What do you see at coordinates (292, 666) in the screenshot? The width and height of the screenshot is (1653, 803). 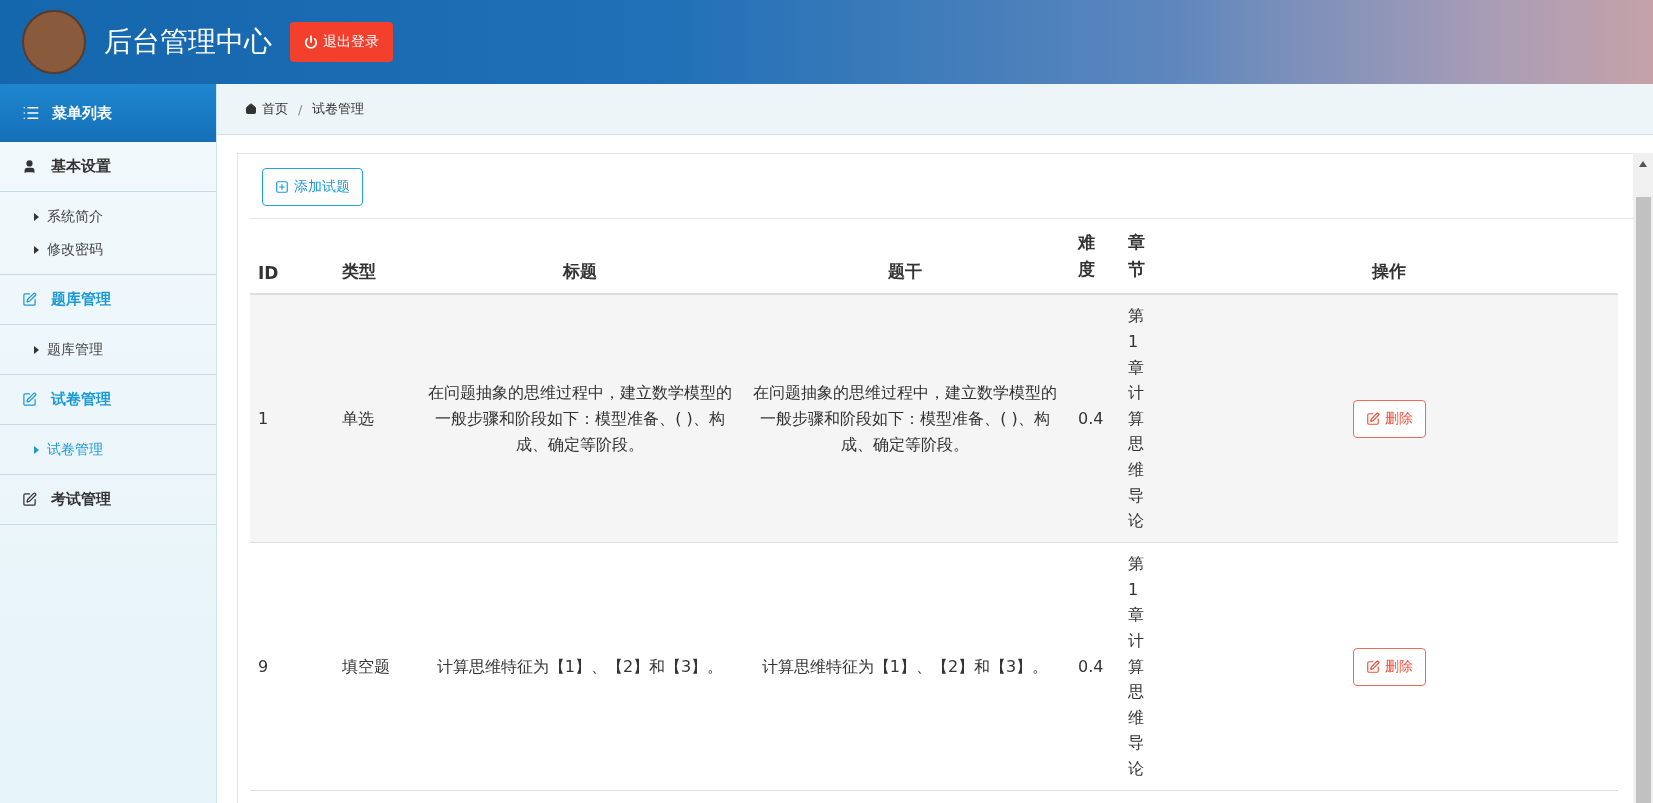 I see `table-cell: 9` at bounding box center [292, 666].